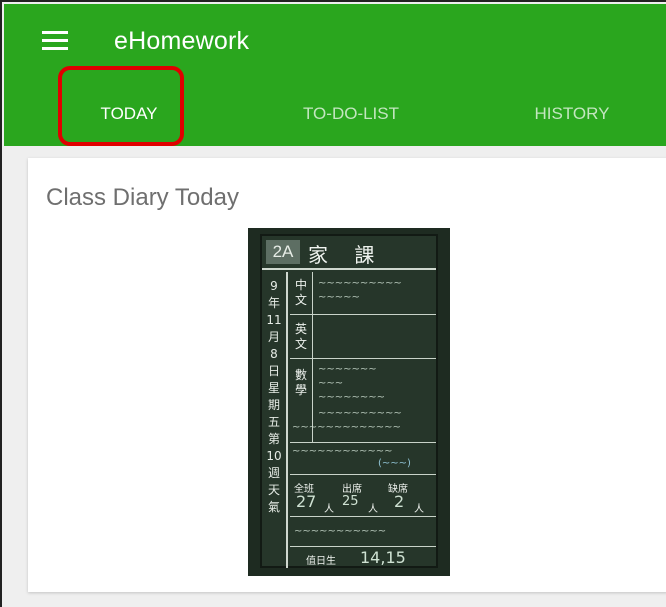 The height and width of the screenshot is (607, 666). I want to click on subject-chinese: 中文, so click(300, 292).